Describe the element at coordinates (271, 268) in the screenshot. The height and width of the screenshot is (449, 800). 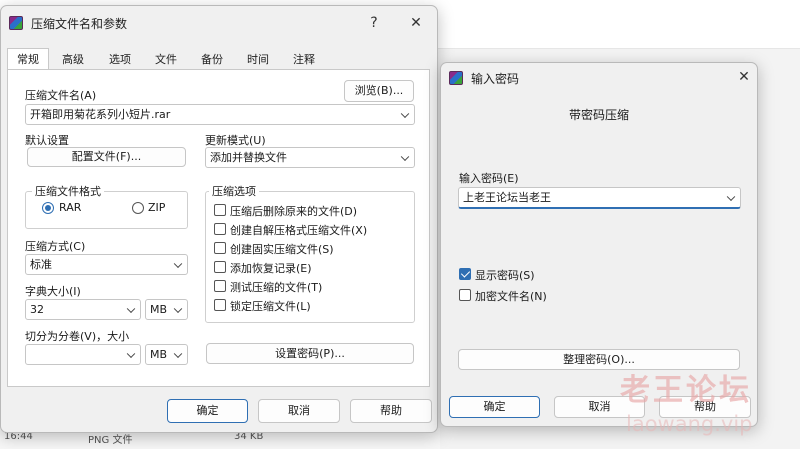
I see `recovery-record-label: 添加恢复记录(E)` at that location.